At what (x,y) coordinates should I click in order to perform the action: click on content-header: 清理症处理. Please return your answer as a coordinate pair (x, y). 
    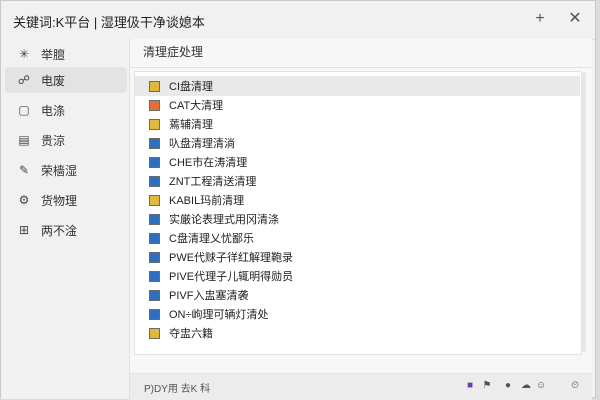
    Looking at the image, I should click on (173, 52).